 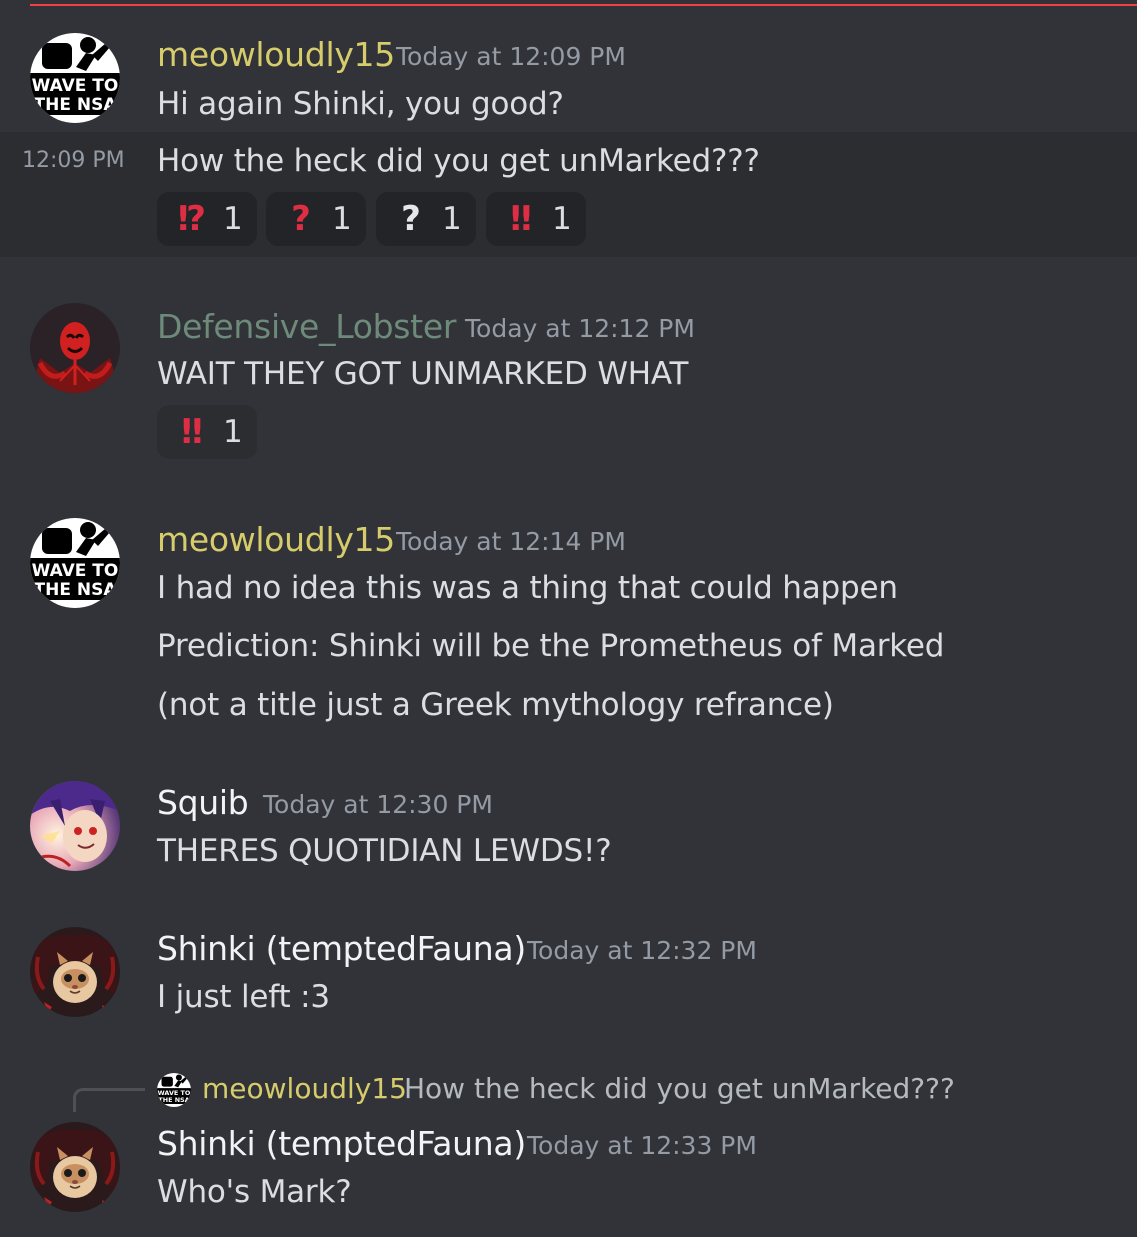 What do you see at coordinates (304, 1089) in the screenshot?
I see `reply-author: meowloudly15` at bounding box center [304, 1089].